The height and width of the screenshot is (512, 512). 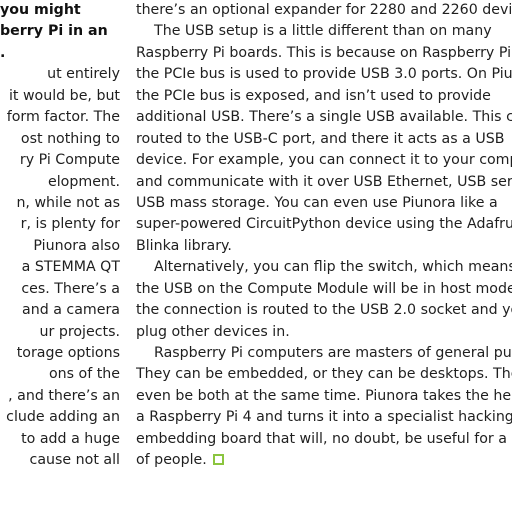 I want to click on text-line: Piunora also, so click(x=76, y=245).